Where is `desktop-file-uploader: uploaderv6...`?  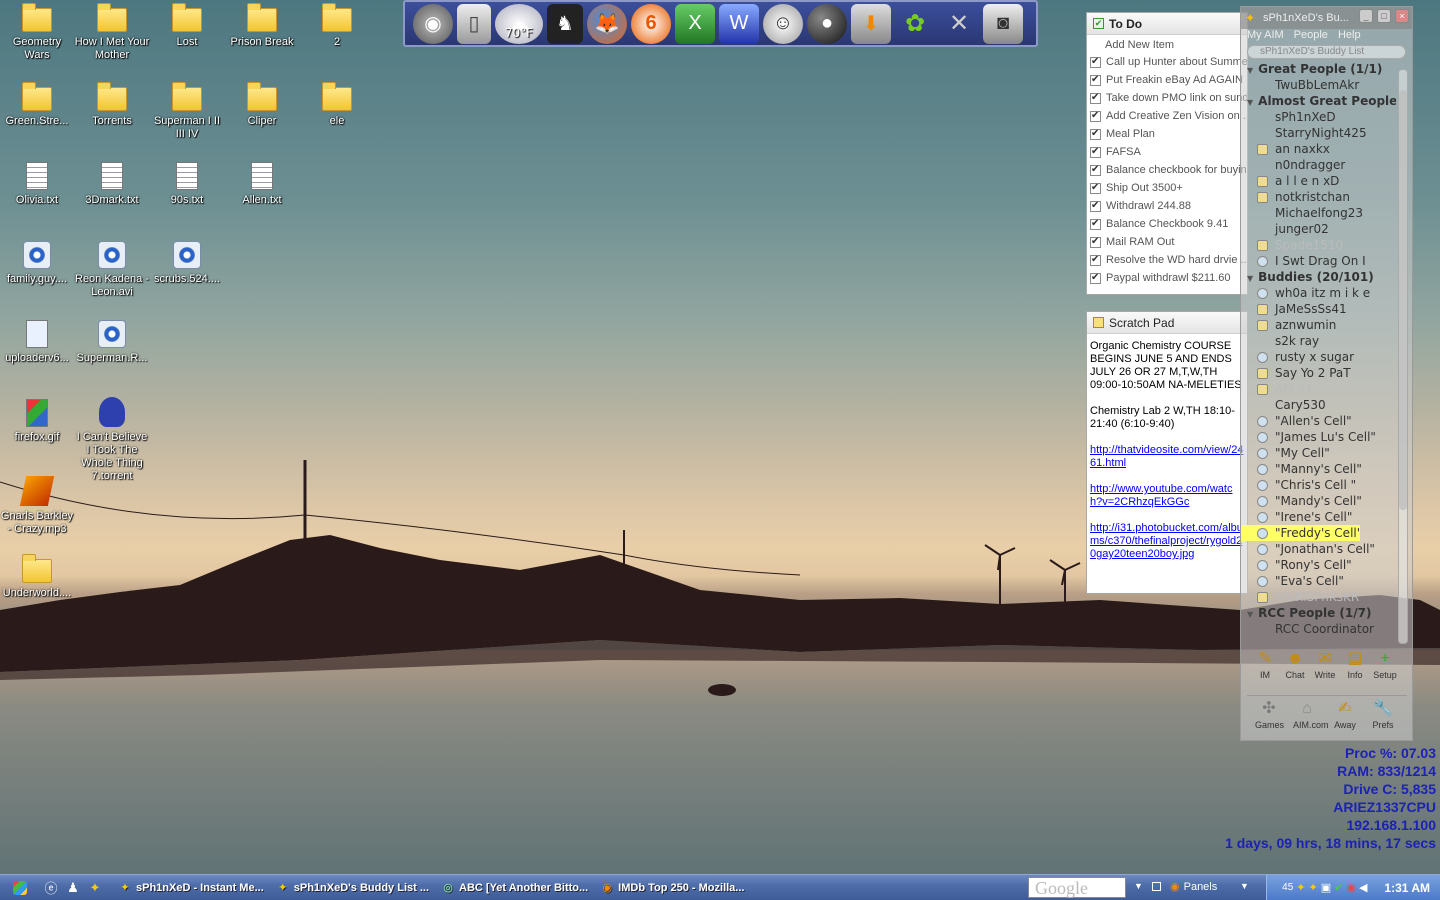 desktop-file-uploader: uploaderv6... is located at coordinates (37, 341).